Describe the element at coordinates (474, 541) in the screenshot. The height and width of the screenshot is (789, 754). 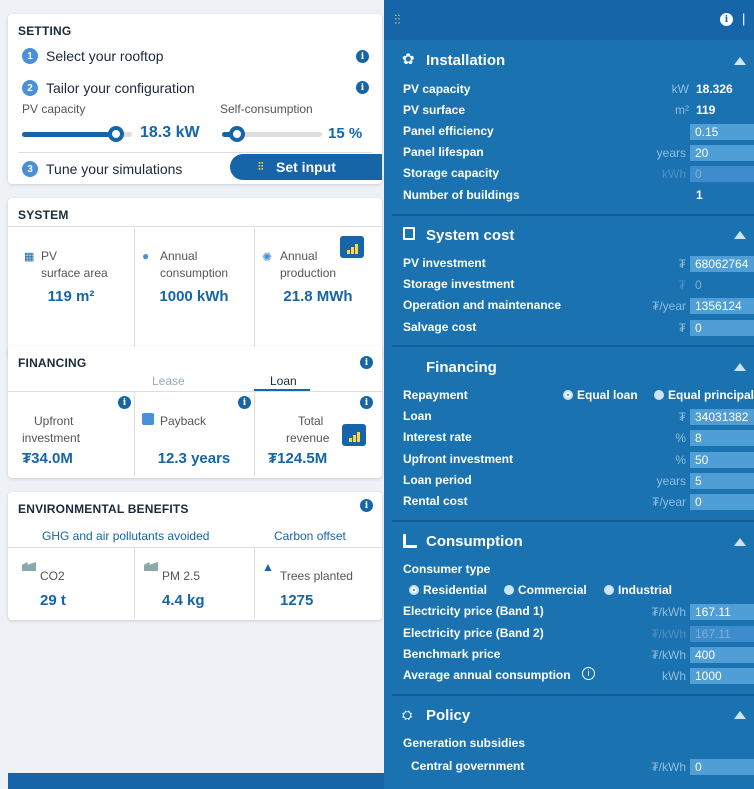
I see `consumption-title: Consumption` at that location.